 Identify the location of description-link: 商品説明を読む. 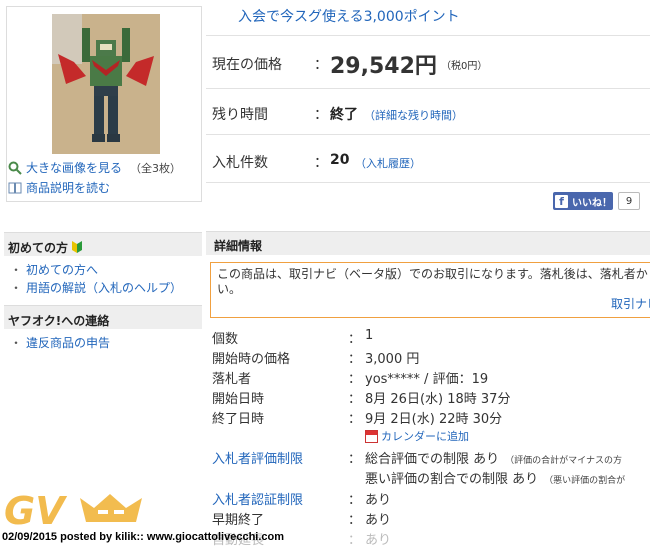
(59, 187).